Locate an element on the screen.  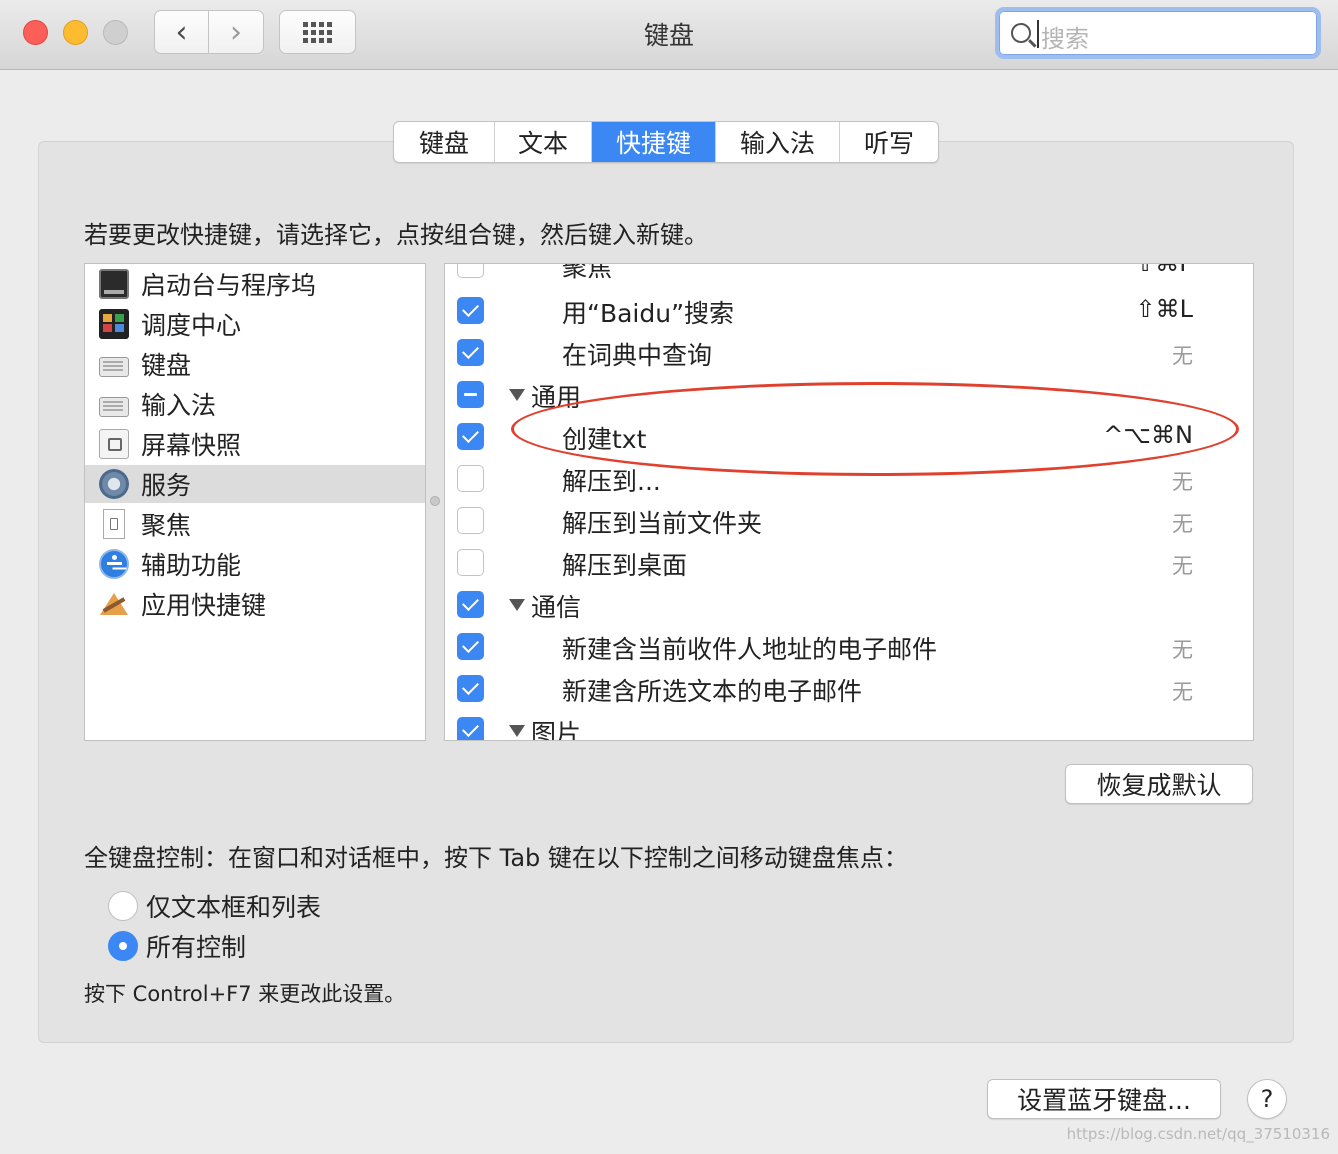
title-bar: ‹ › 键盘 搜索 is located at coordinates (669, 35).